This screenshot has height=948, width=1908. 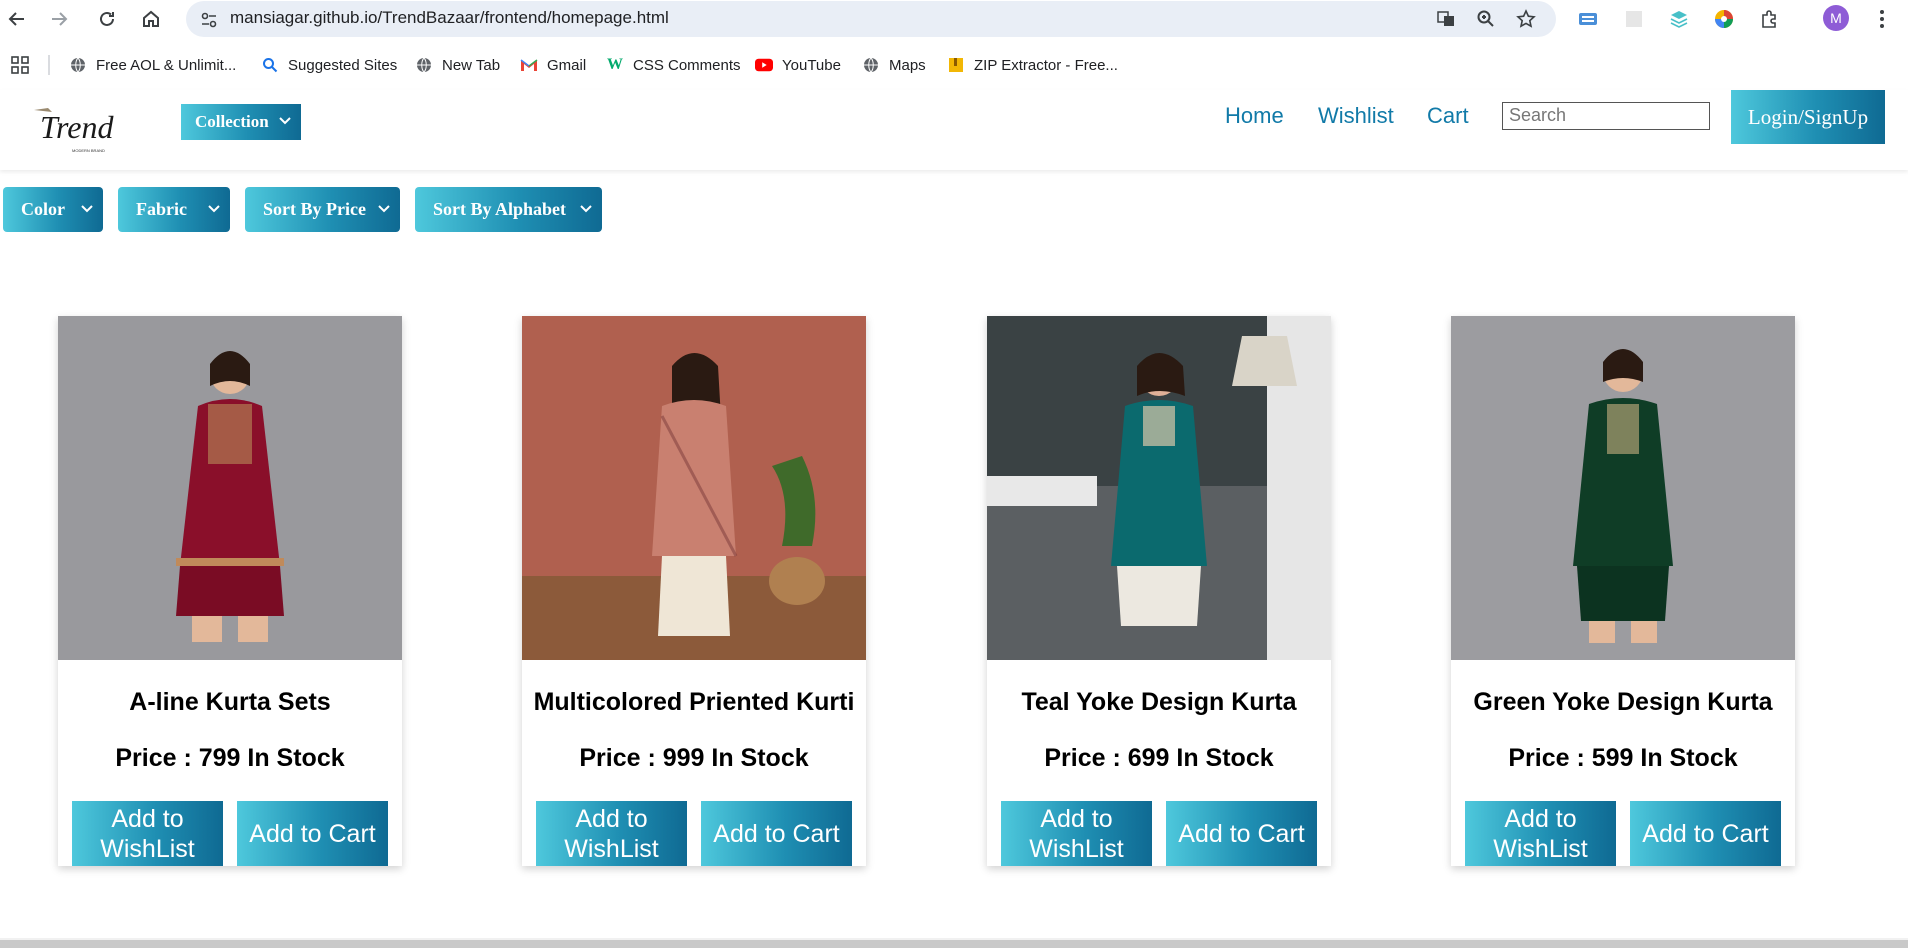 I want to click on bookmark-label: Suggested Sites, so click(x=343, y=65).